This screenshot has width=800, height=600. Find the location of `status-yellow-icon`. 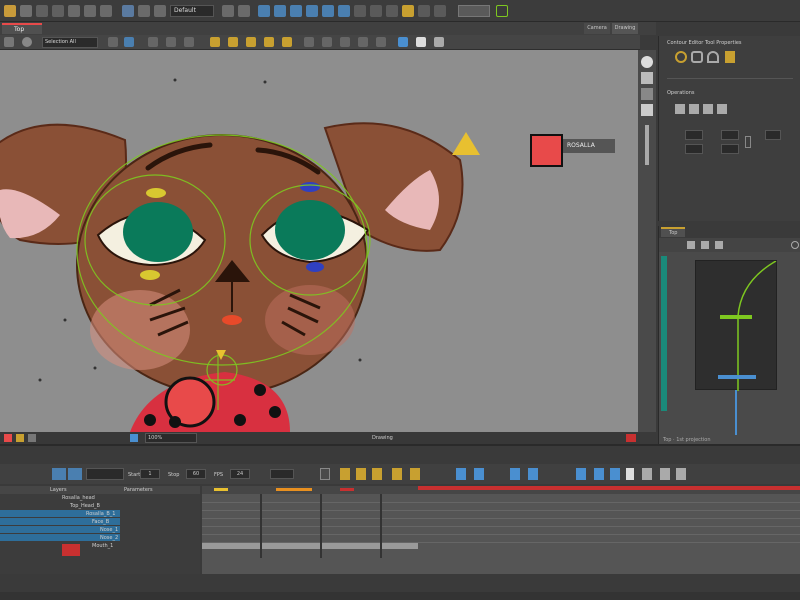

status-yellow-icon is located at coordinates (20, 438).